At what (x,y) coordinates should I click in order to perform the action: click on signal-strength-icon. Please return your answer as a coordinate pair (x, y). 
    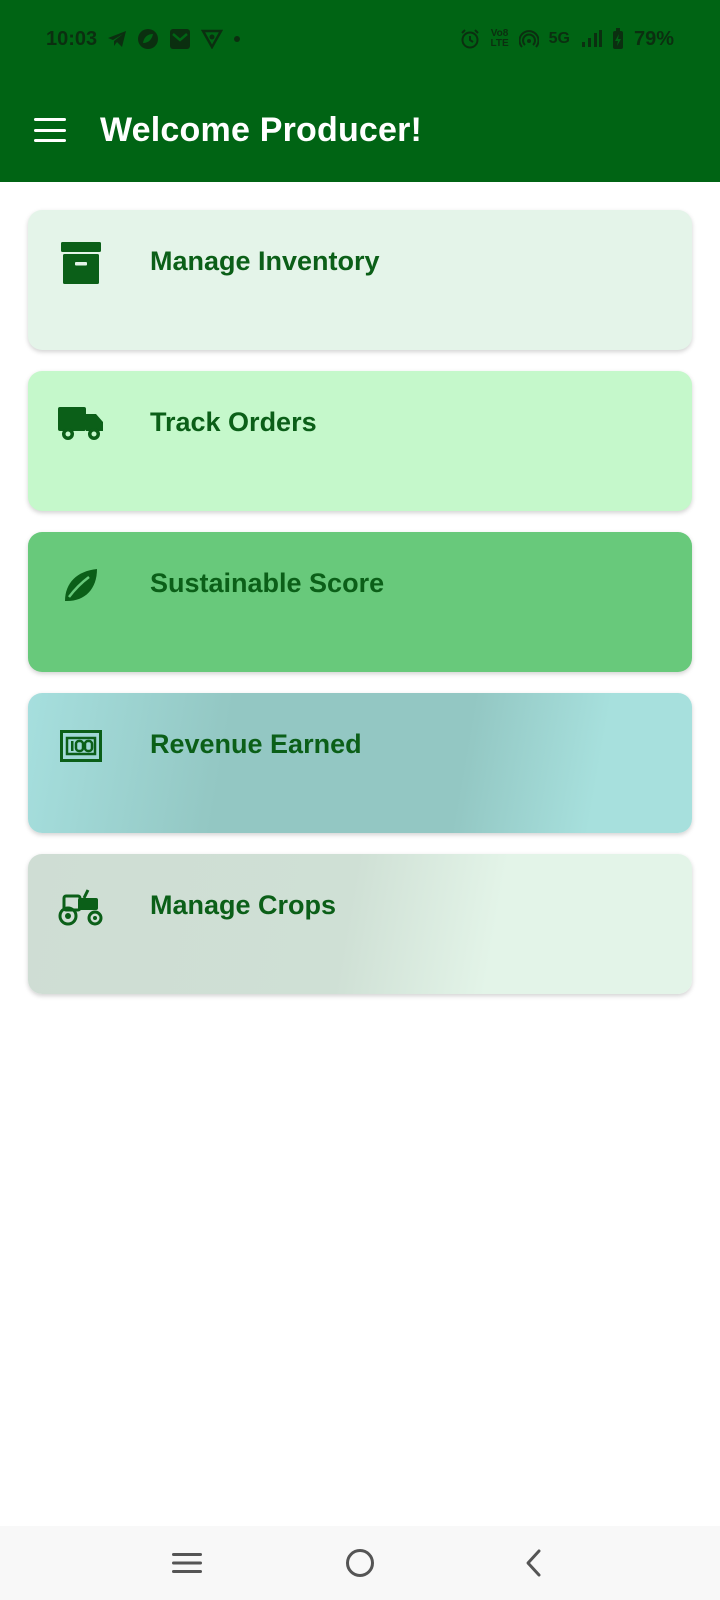
    Looking at the image, I should click on (591, 39).